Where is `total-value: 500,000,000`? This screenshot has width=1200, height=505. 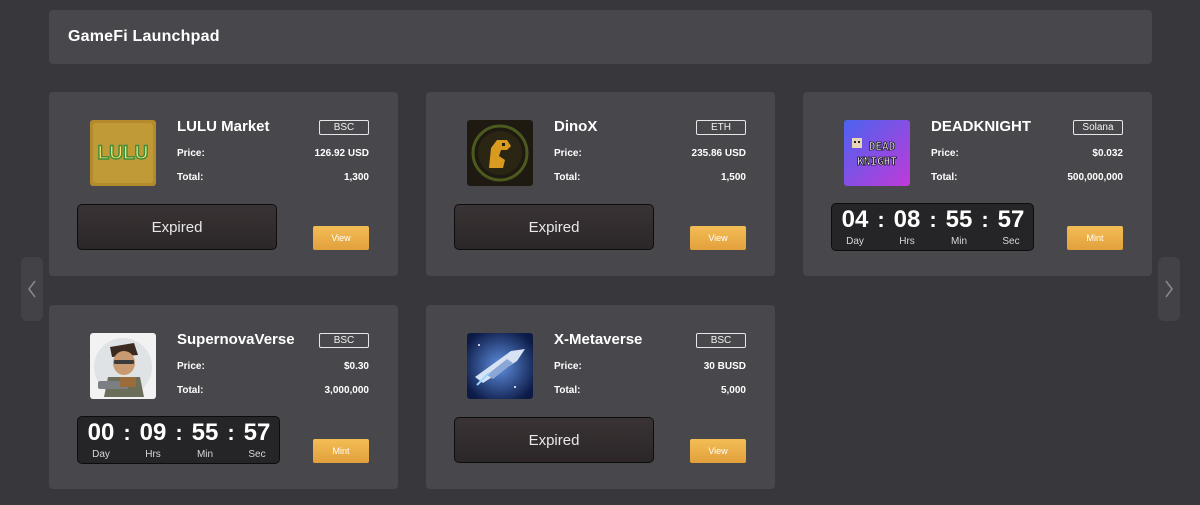 total-value: 500,000,000 is located at coordinates (1095, 177).